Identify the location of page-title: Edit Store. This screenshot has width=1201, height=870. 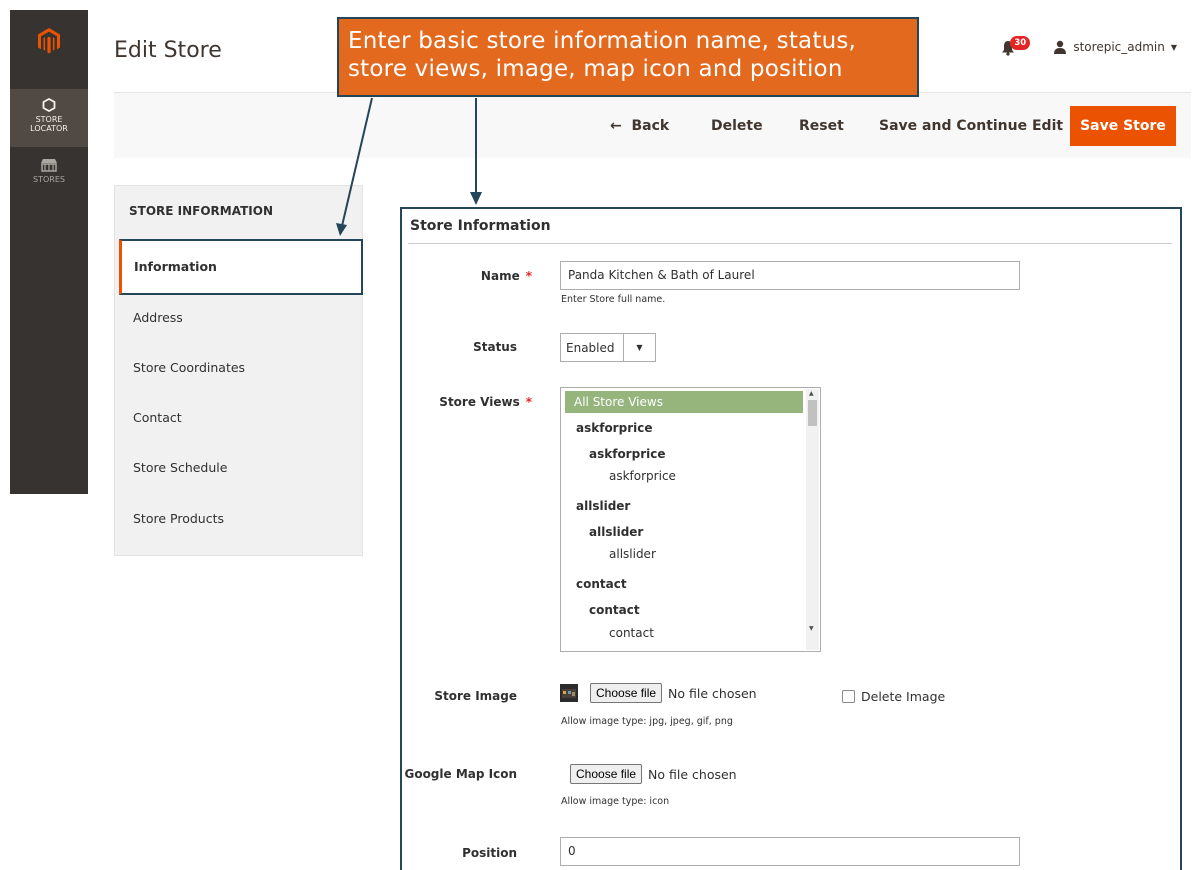
(168, 50).